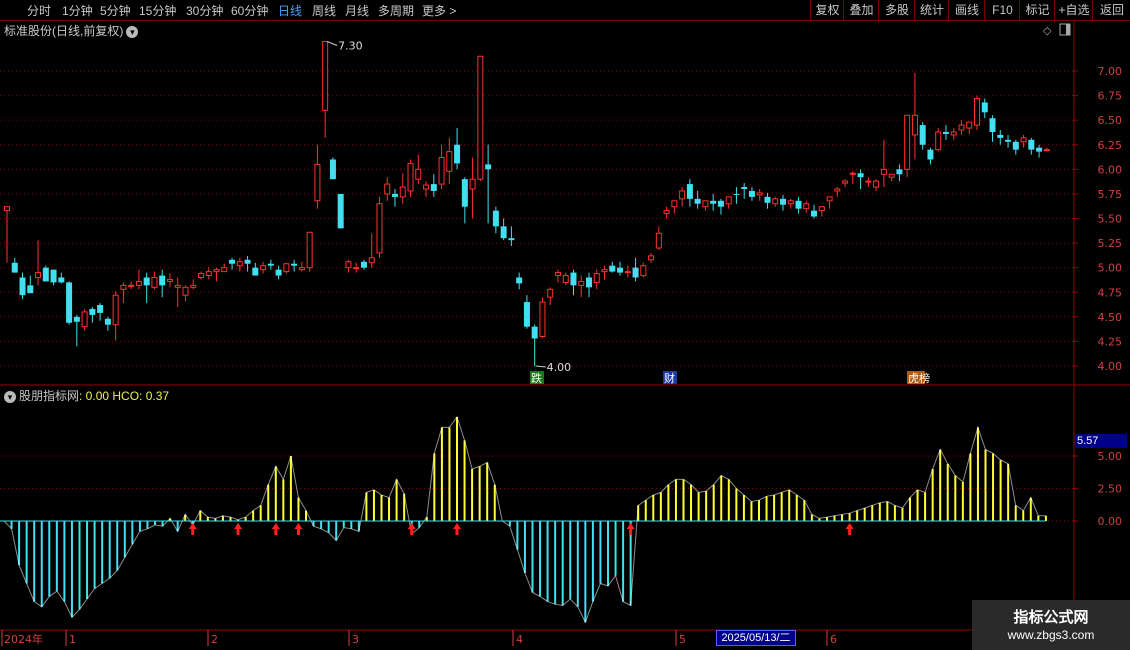 Image resolution: width=1130 pixels, height=650 pixels. What do you see at coordinates (1110, 366) in the screenshot?
I see `price-tick-label: 4.00` at bounding box center [1110, 366].